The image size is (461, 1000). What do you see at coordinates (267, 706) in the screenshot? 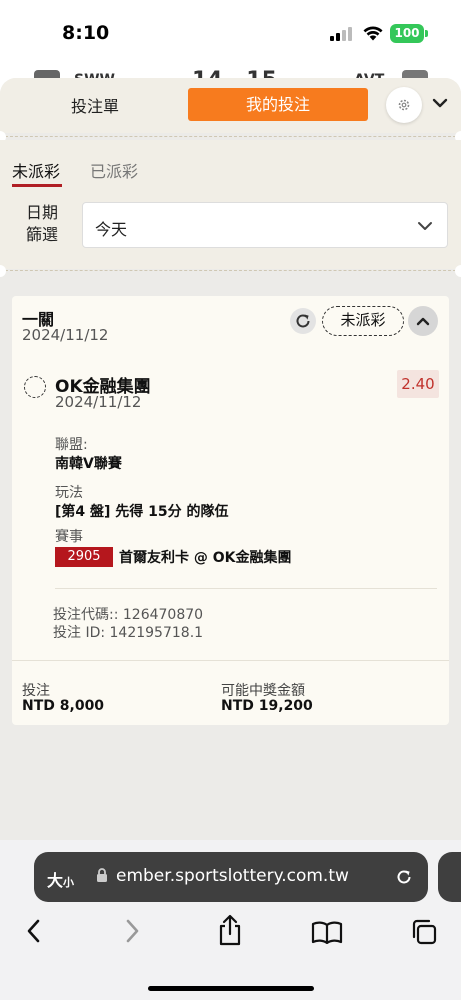
I see `payout-value: NTD 19,200` at bounding box center [267, 706].